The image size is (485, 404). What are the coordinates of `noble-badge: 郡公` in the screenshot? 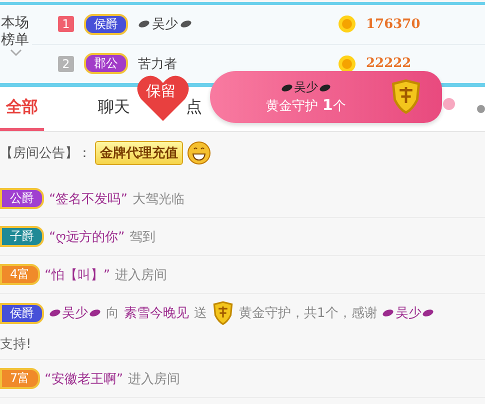 It's located at (106, 63).